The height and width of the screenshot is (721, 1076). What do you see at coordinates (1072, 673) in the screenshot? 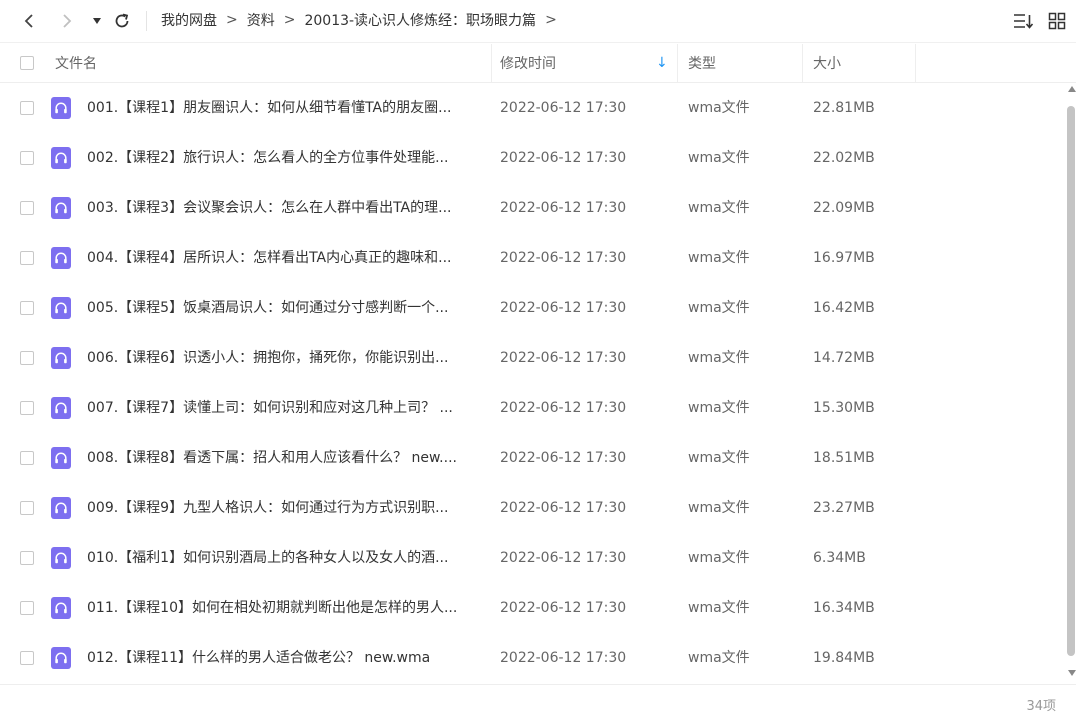
I see `scroll-down-arrow-icon` at bounding box center [1072, 673].